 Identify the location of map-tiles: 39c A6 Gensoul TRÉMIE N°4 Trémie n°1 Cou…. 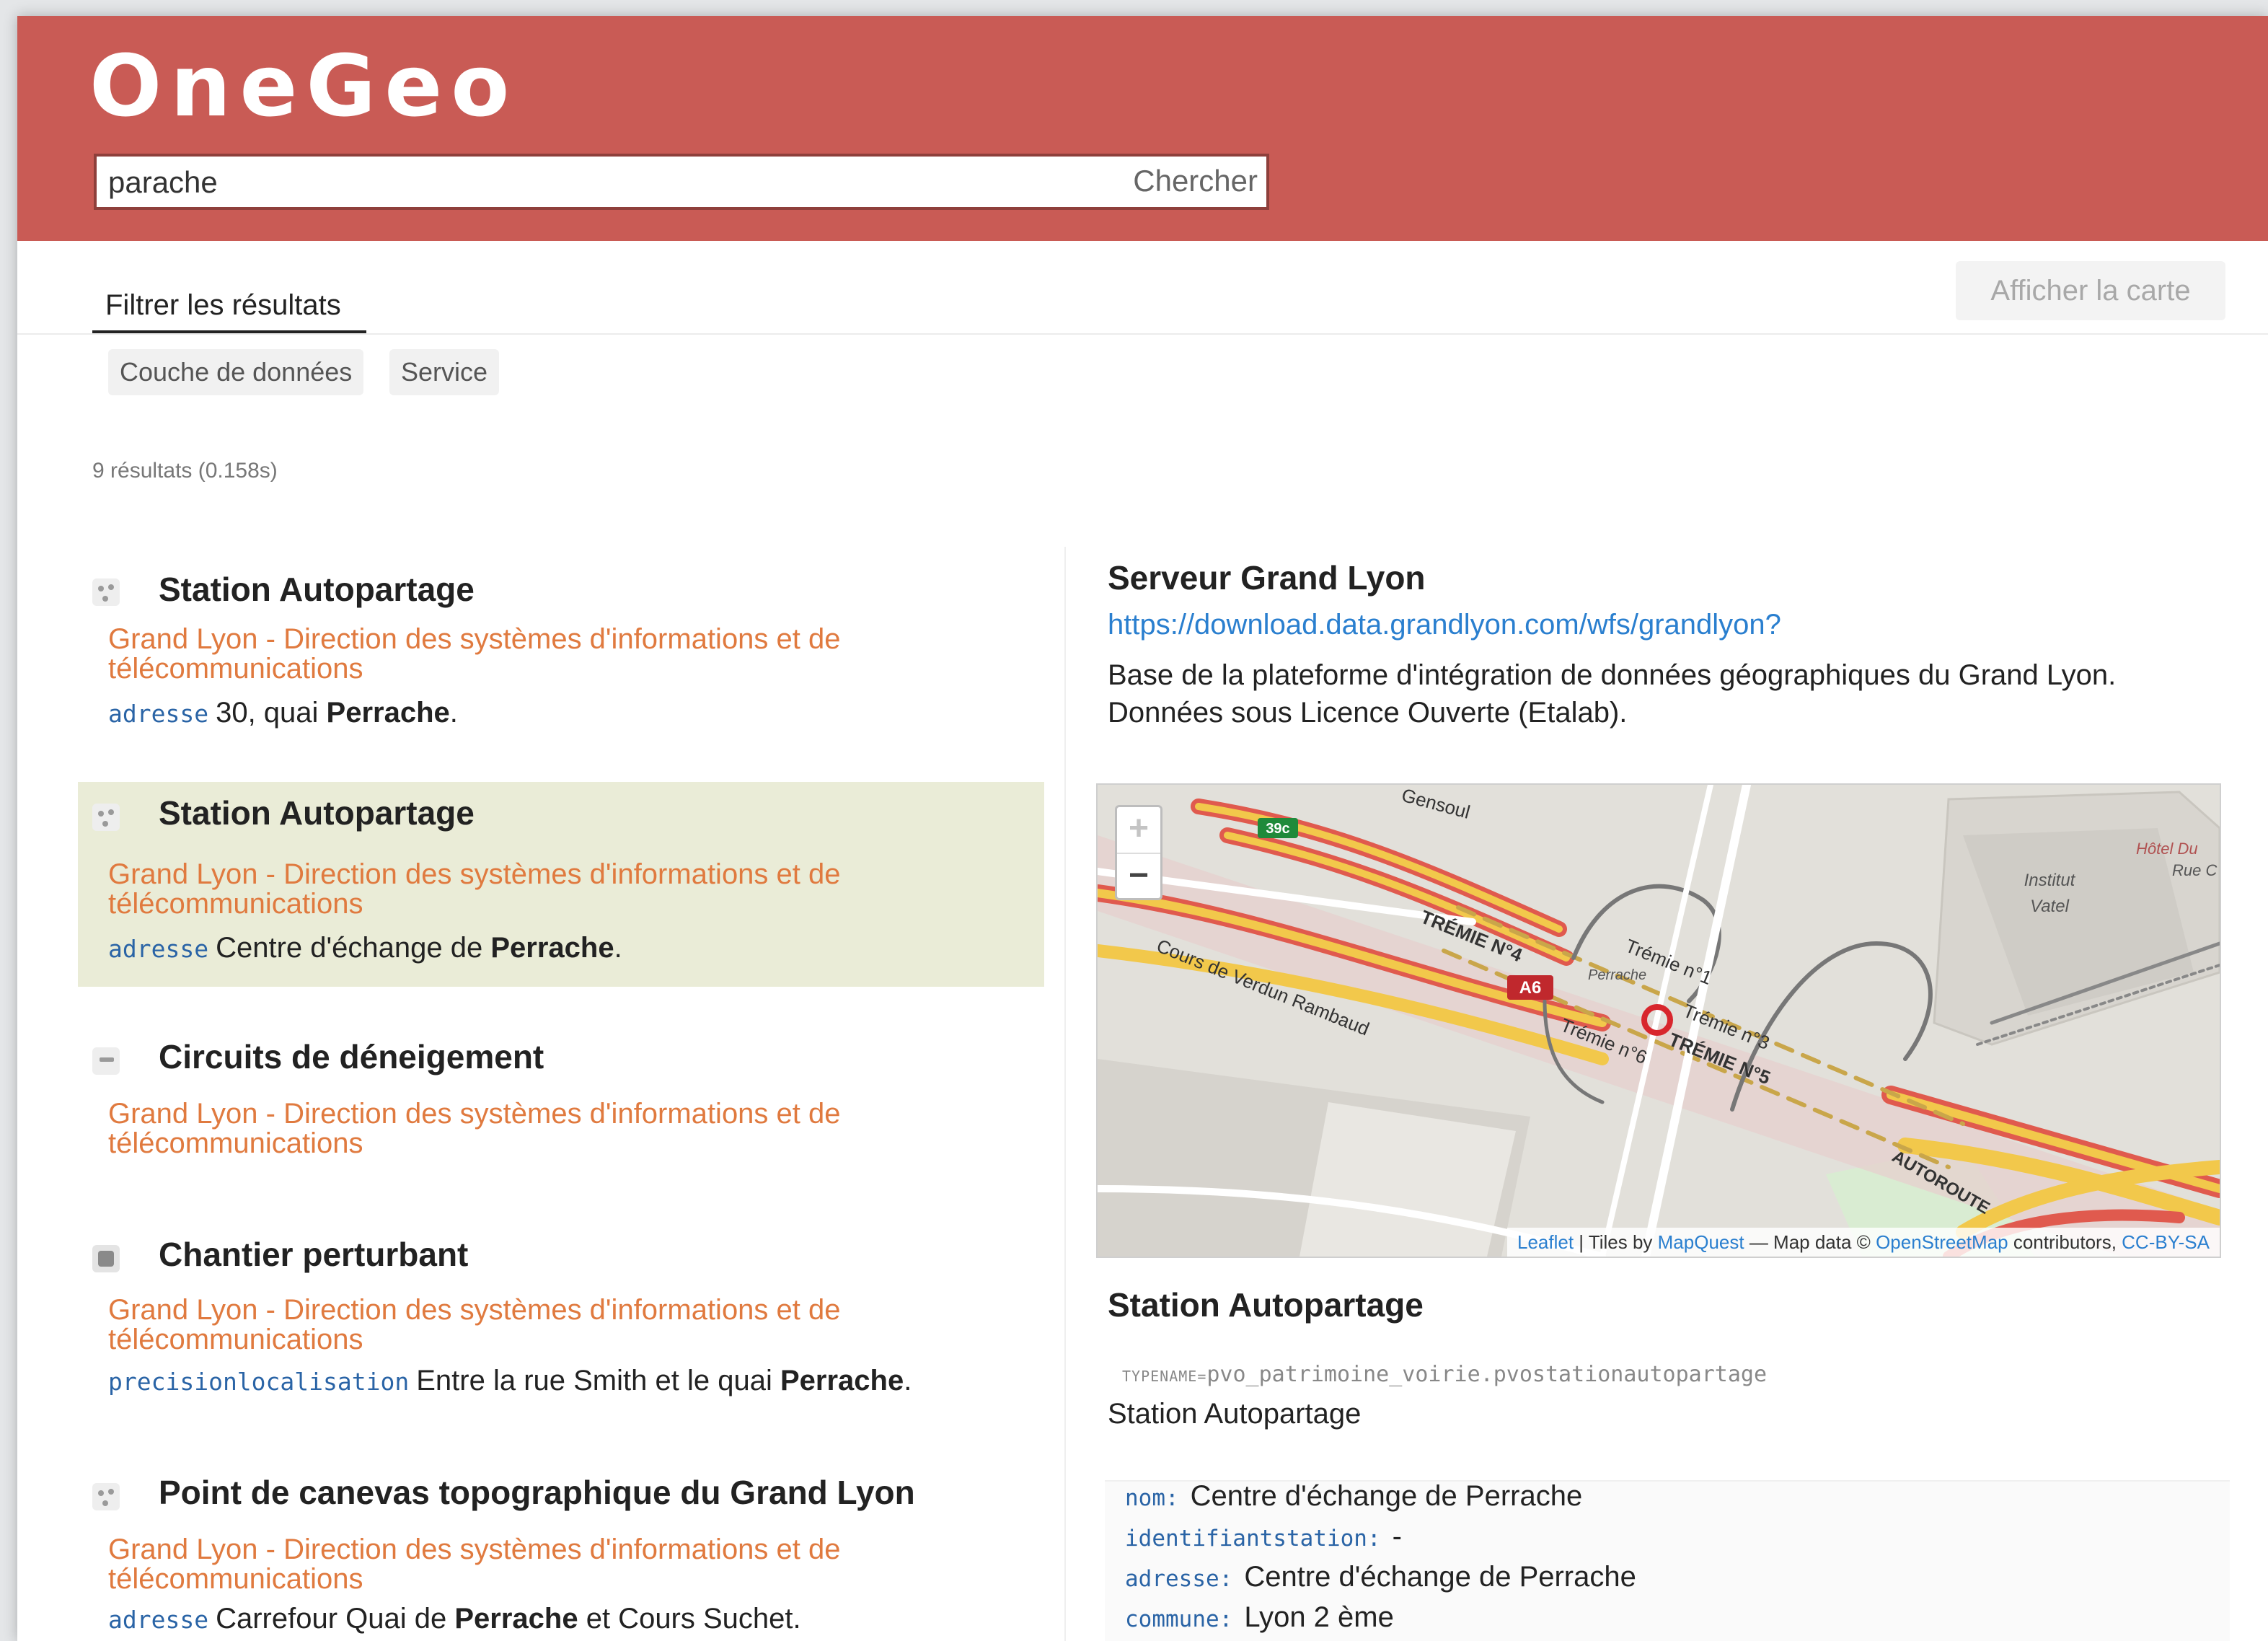
(1659, 1021).